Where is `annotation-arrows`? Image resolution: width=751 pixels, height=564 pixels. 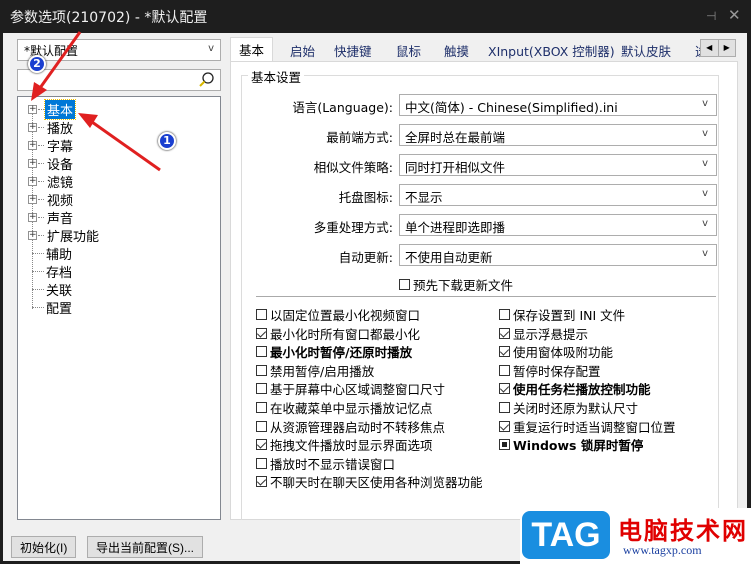 annotation-arrows is located at coordinates (96, 101).